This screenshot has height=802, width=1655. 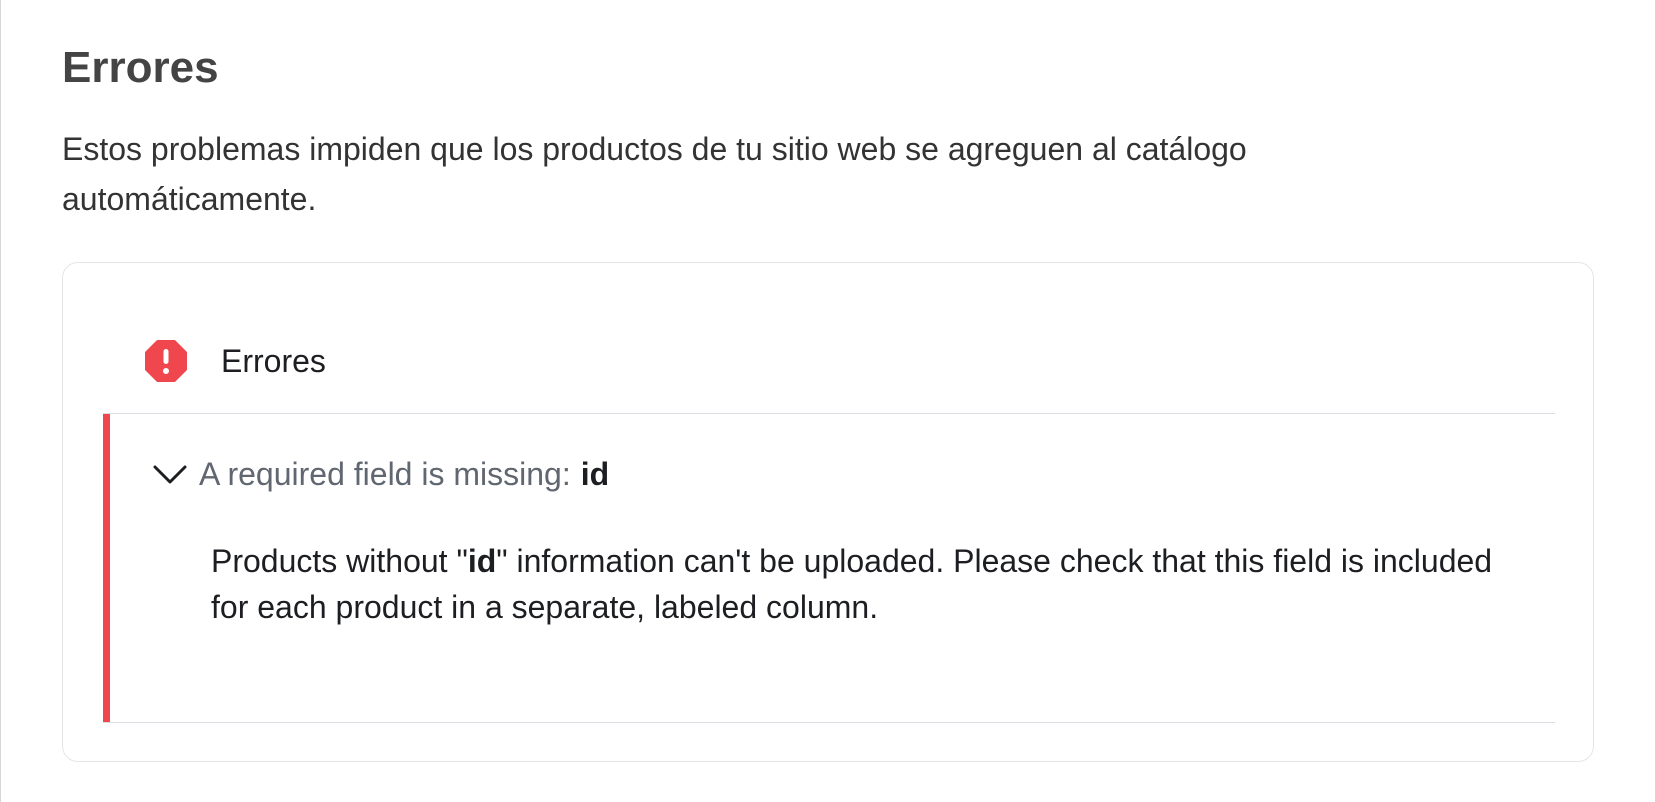 What do you see at coordinates (166, 361) in the screenshot?
I see `error-octagon-icon` at bounding box center [166, 361].